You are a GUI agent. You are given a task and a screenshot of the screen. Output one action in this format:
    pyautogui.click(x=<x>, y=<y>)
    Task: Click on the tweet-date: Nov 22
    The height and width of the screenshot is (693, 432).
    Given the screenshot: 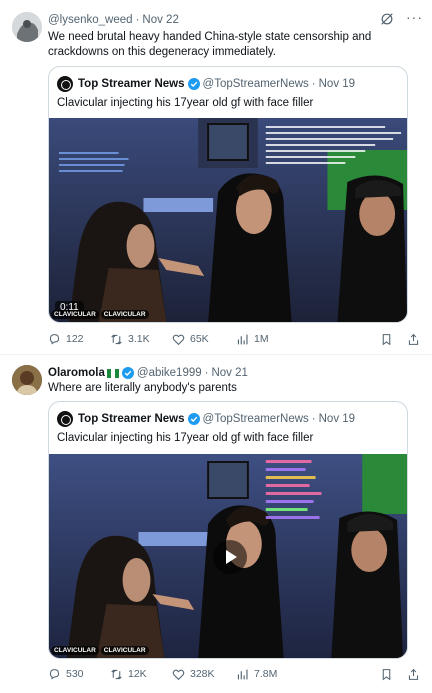 What is the action you would take?
    pyautogui.click(x=160, y=20)
    